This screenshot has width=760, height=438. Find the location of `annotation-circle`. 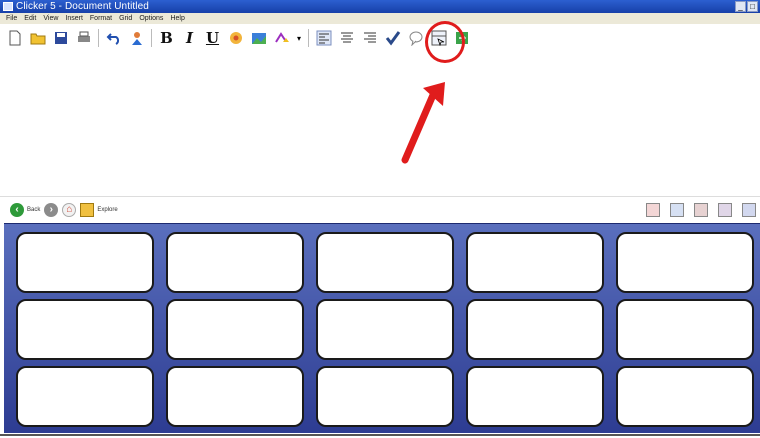

annotation-circle is located at coordinates (445, 42).